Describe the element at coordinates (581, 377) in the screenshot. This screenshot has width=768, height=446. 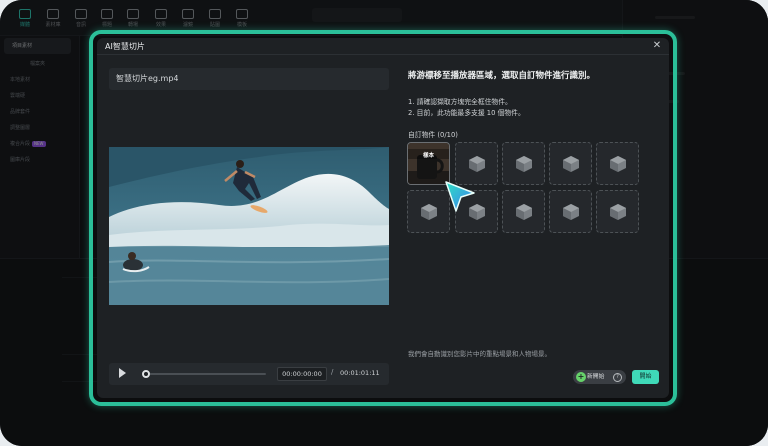
I see `plus-icon: +` at that location.